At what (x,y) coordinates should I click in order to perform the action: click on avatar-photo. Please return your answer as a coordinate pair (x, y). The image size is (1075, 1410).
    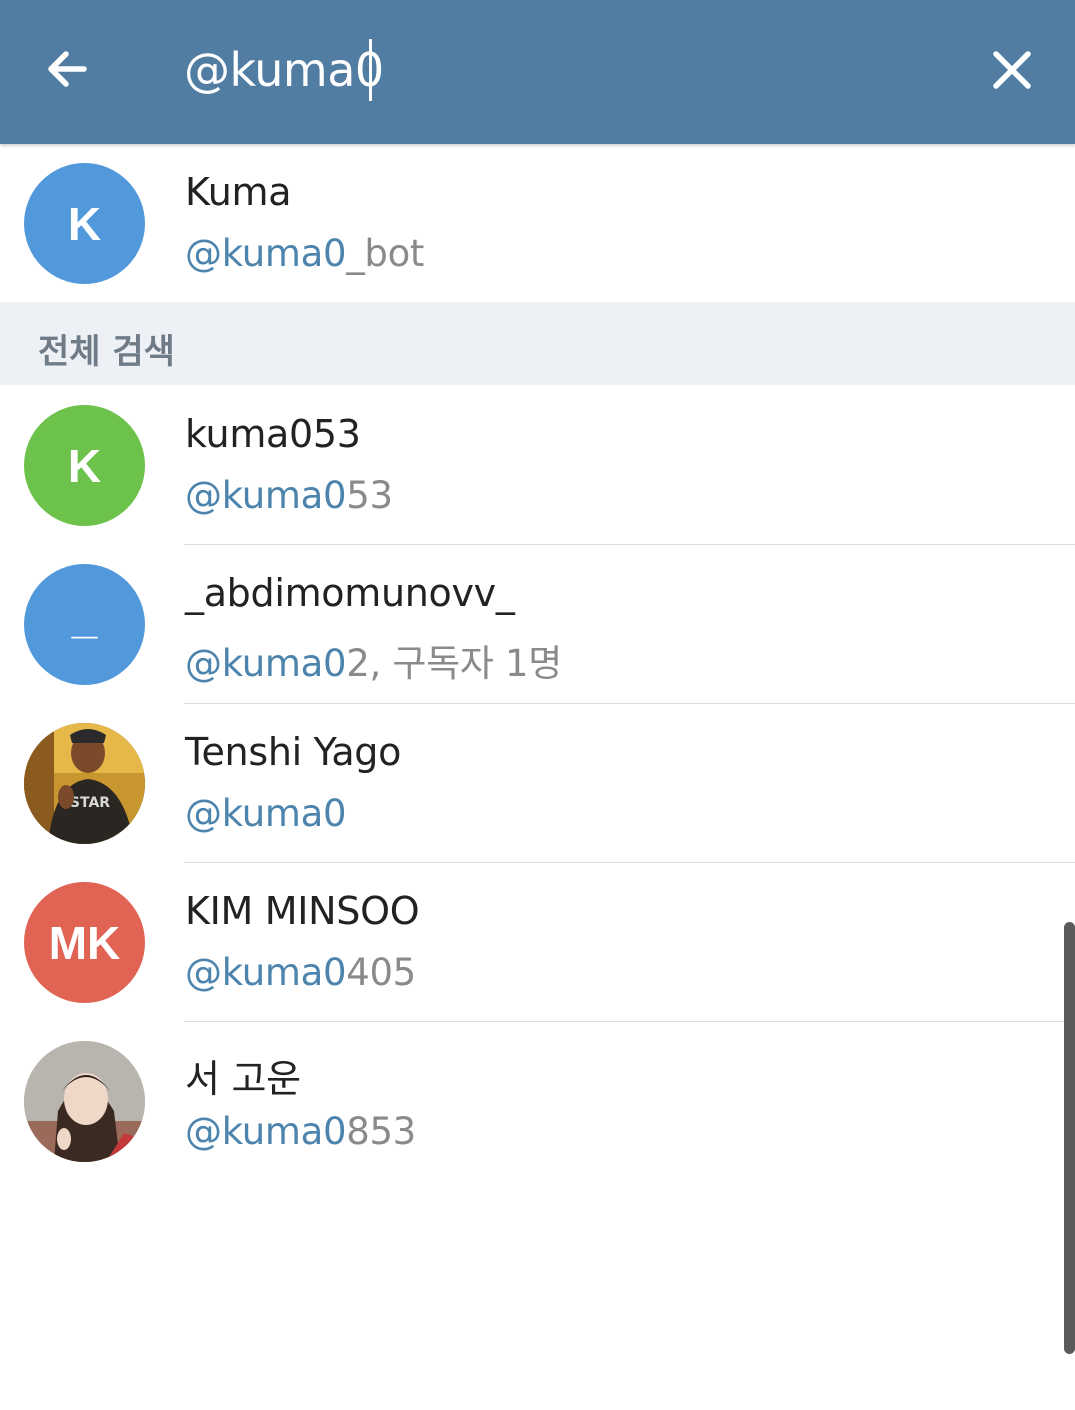
    Looking at the image, I should click on (84, 1101).